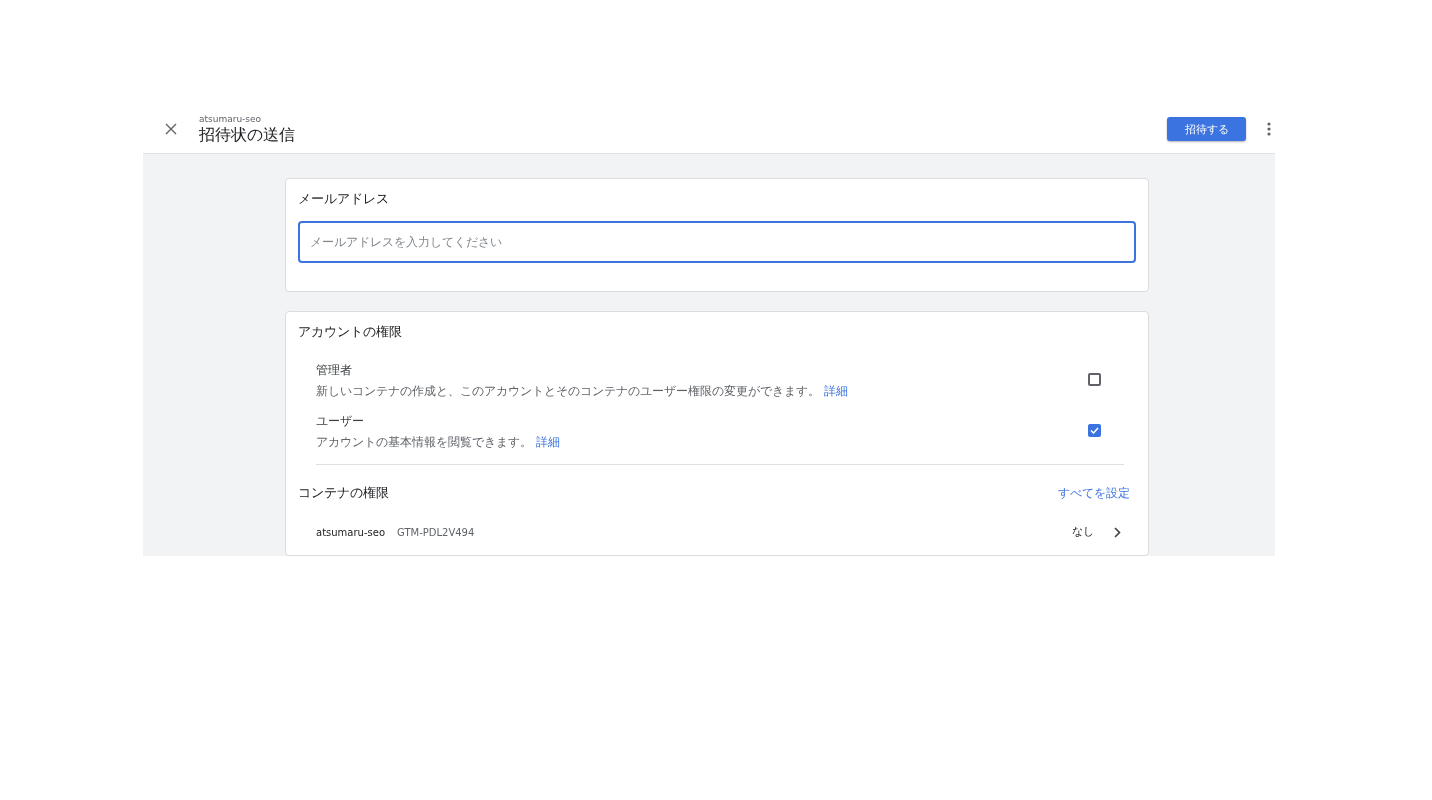  I want to click on check-icon, so click(1094, 430).